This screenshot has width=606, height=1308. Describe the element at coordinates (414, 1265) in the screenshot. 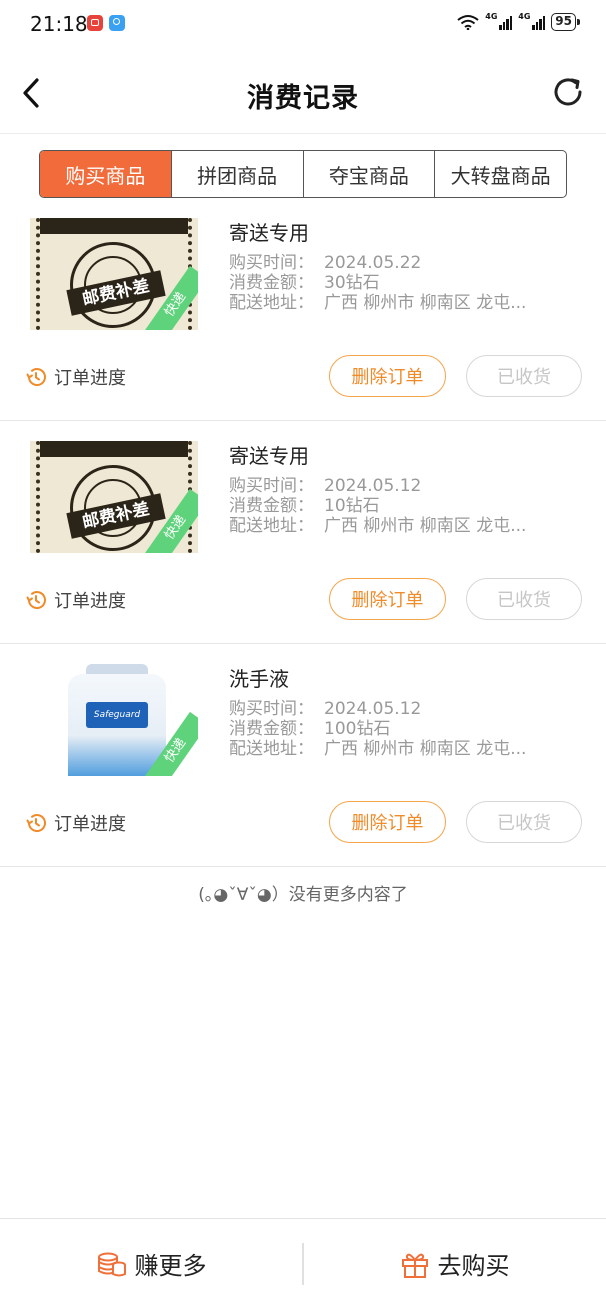

I see `gift-icon` at that location.